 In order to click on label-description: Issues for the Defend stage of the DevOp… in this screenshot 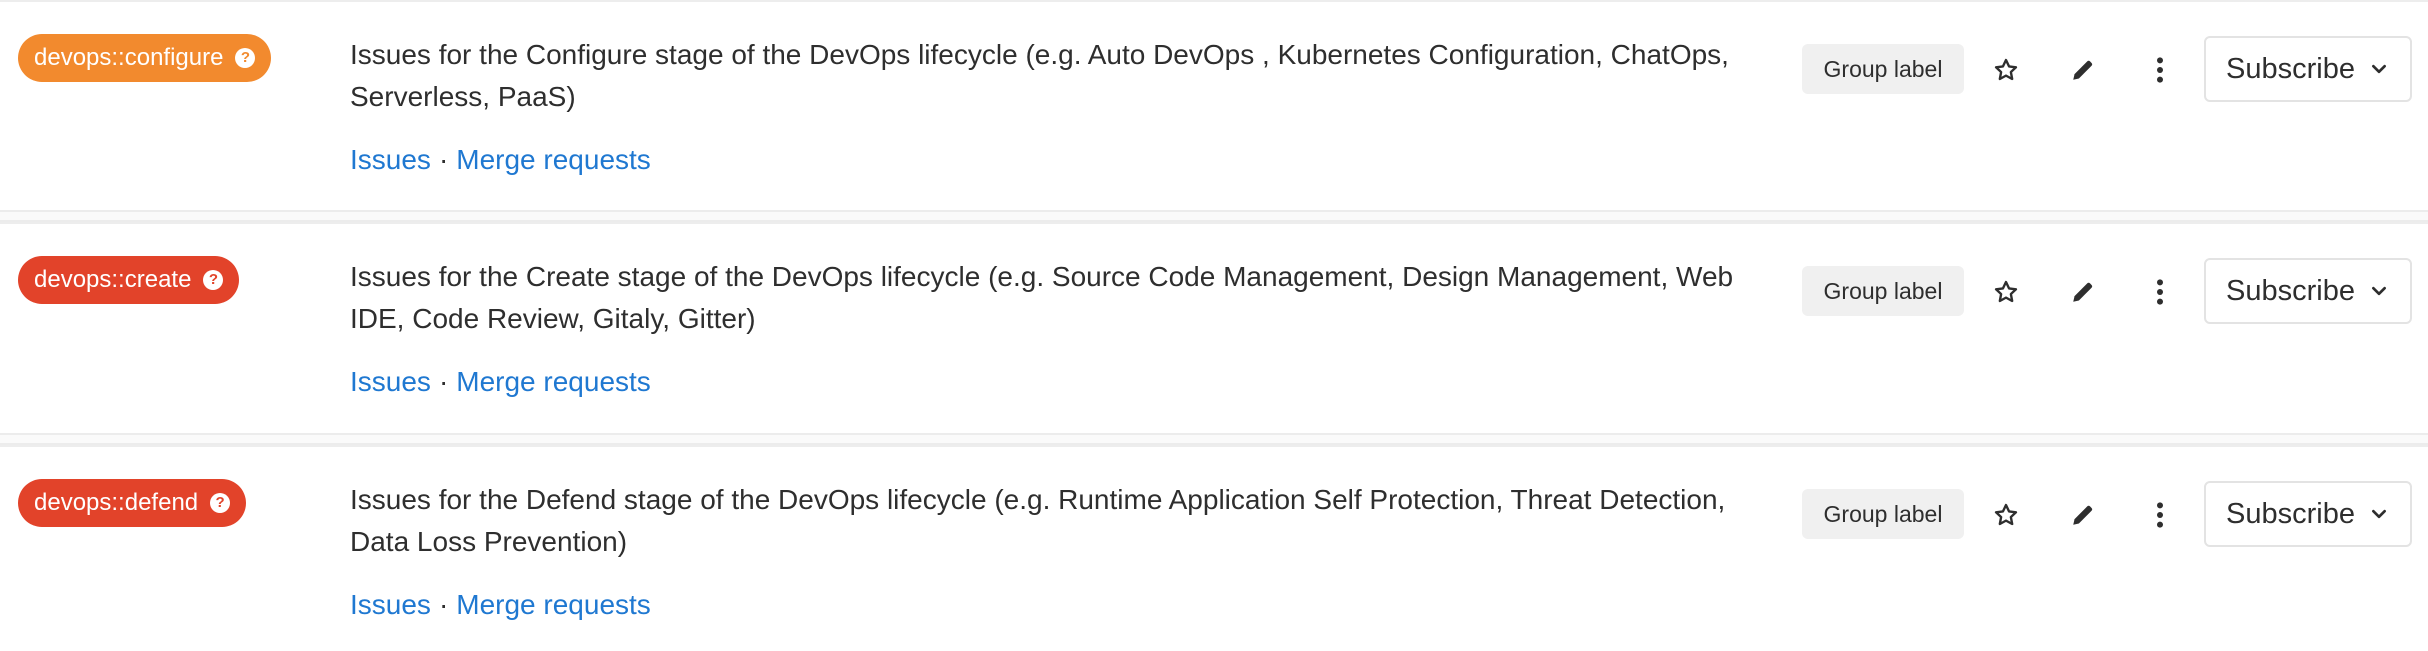, I will do `click(1038, 520)`.